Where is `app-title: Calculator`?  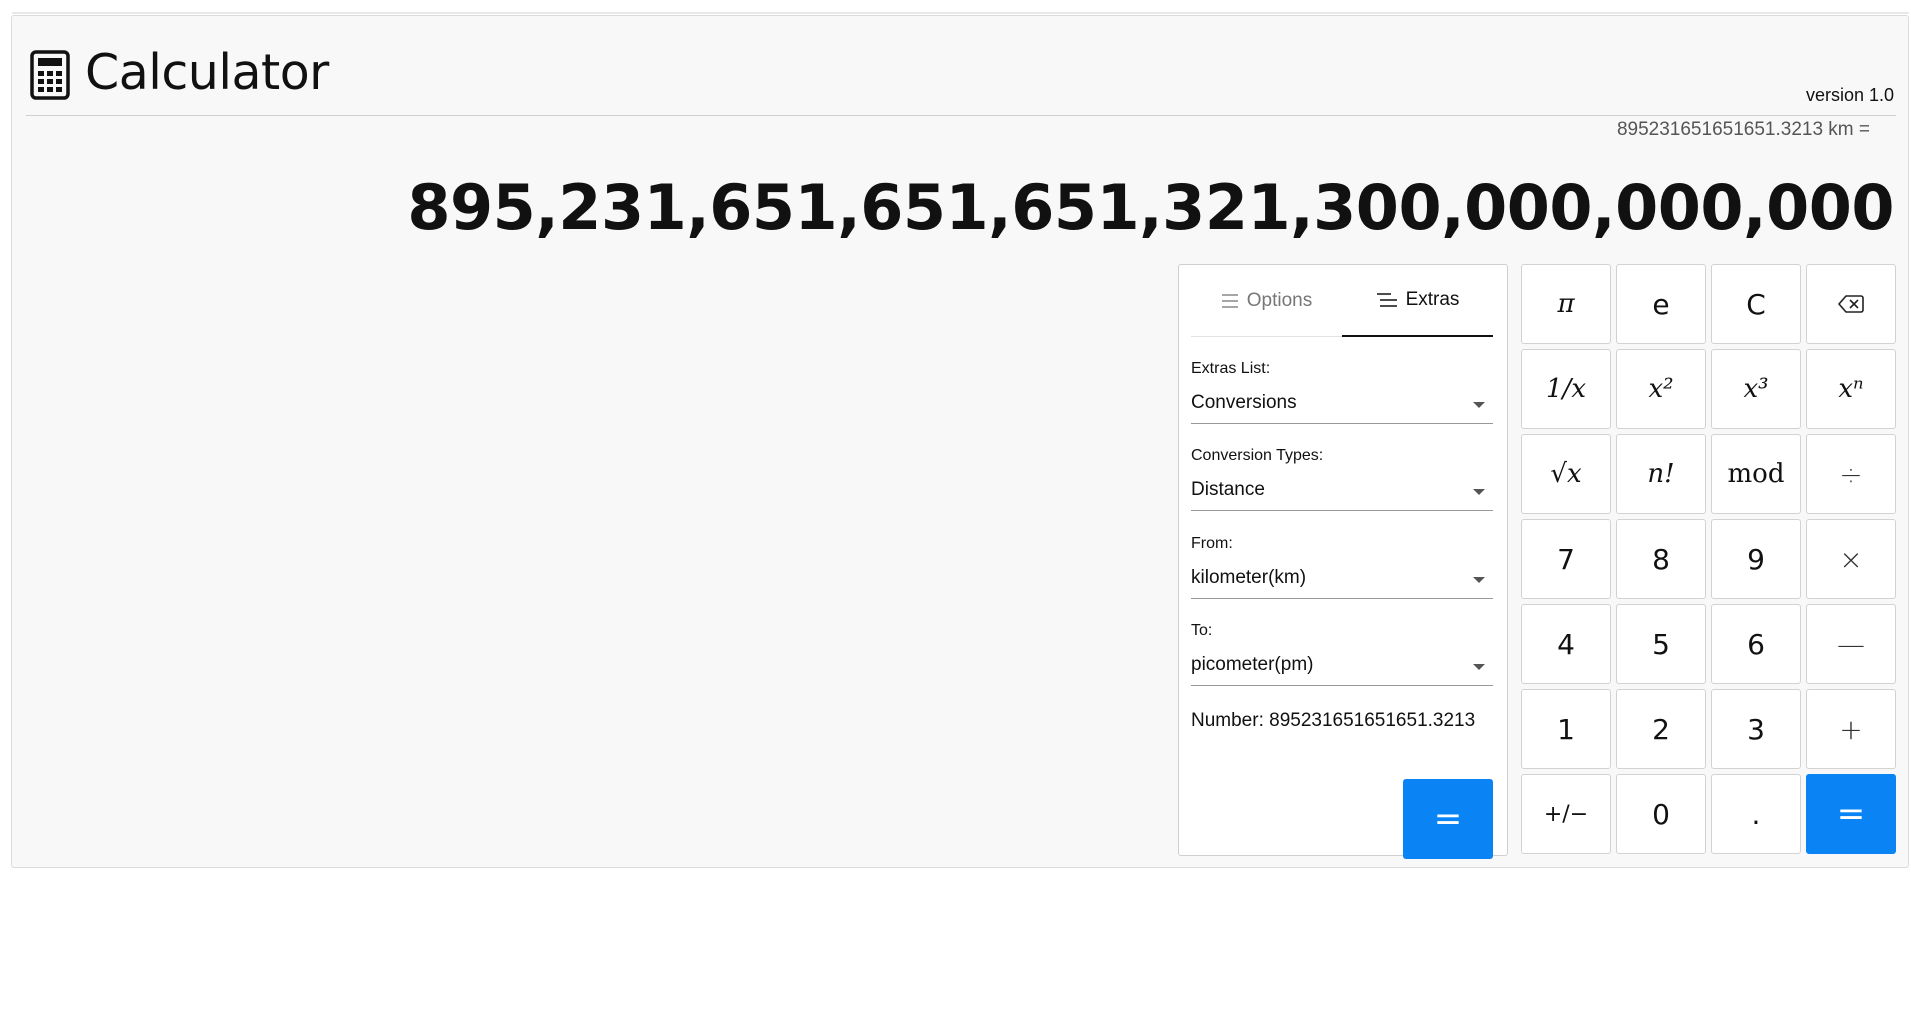
app-title: Calculator is located at coordinates (207, 72).